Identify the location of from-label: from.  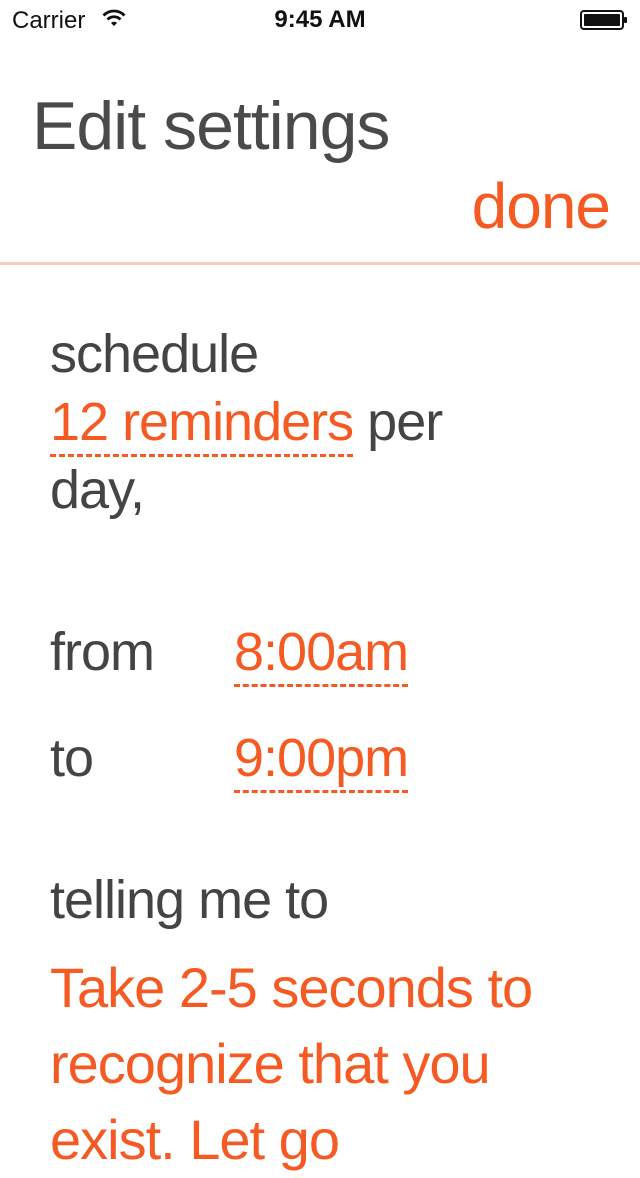
(102, 652).